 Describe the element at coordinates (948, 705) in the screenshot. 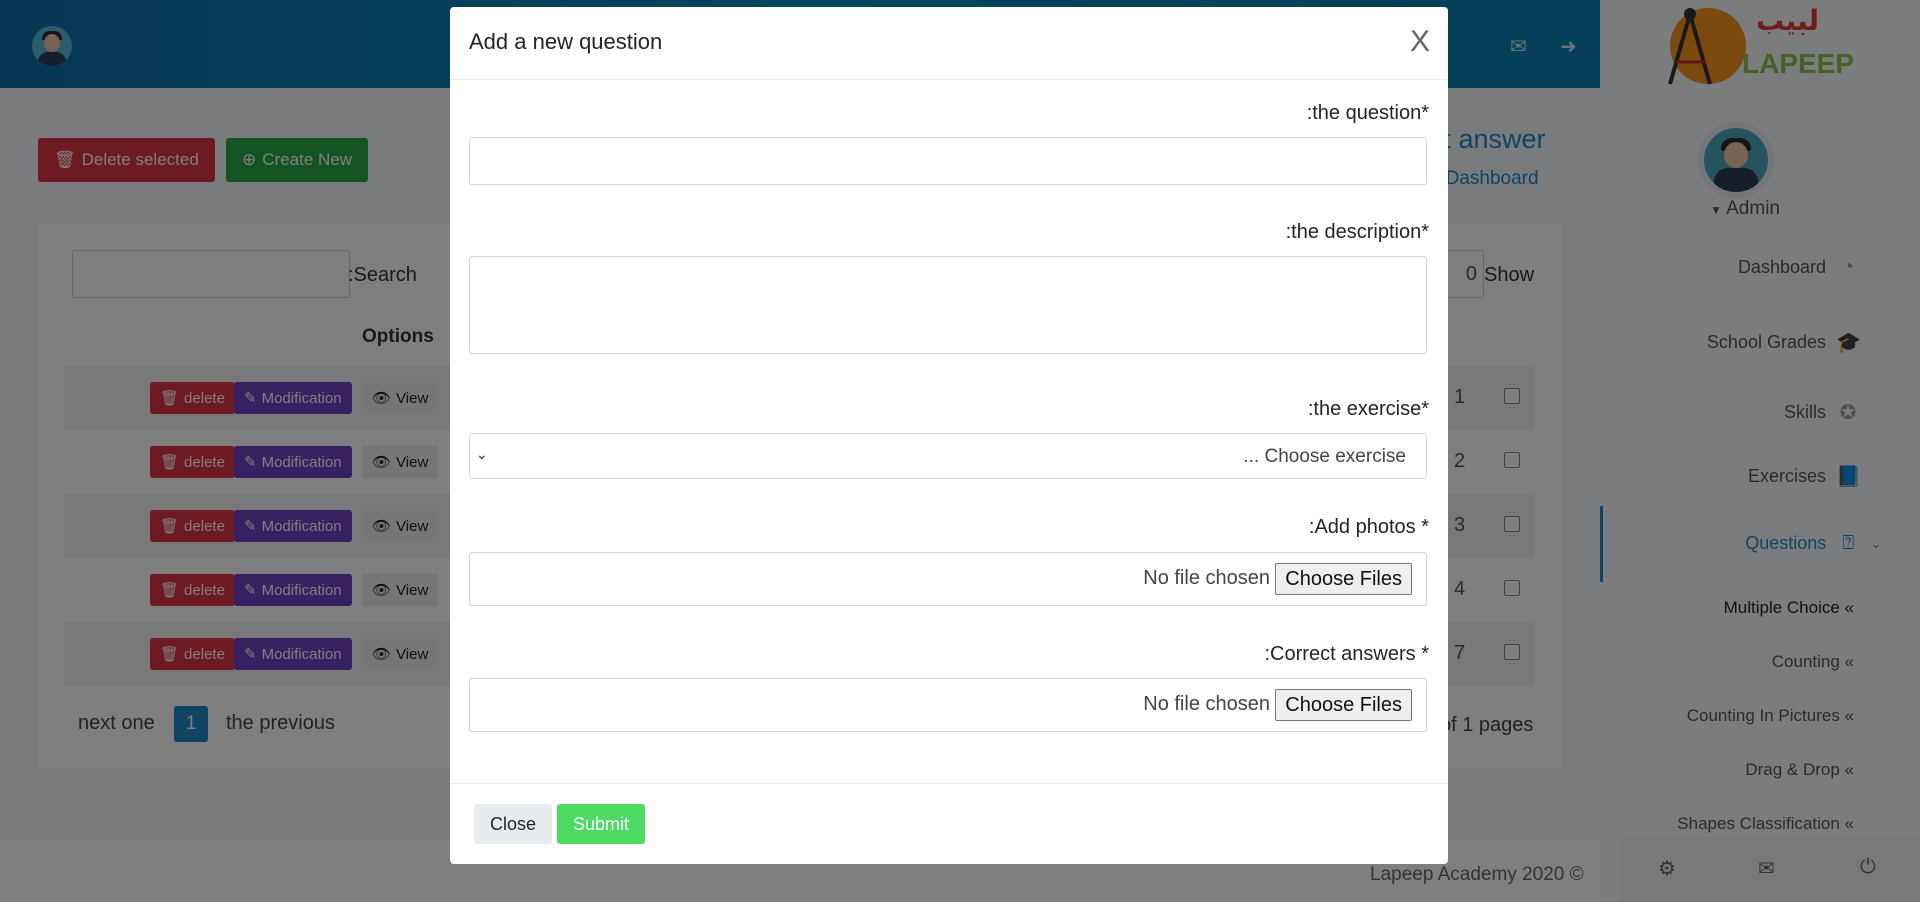

I see `correct-answers-file-input: No file chosen Choose Files` at that location.